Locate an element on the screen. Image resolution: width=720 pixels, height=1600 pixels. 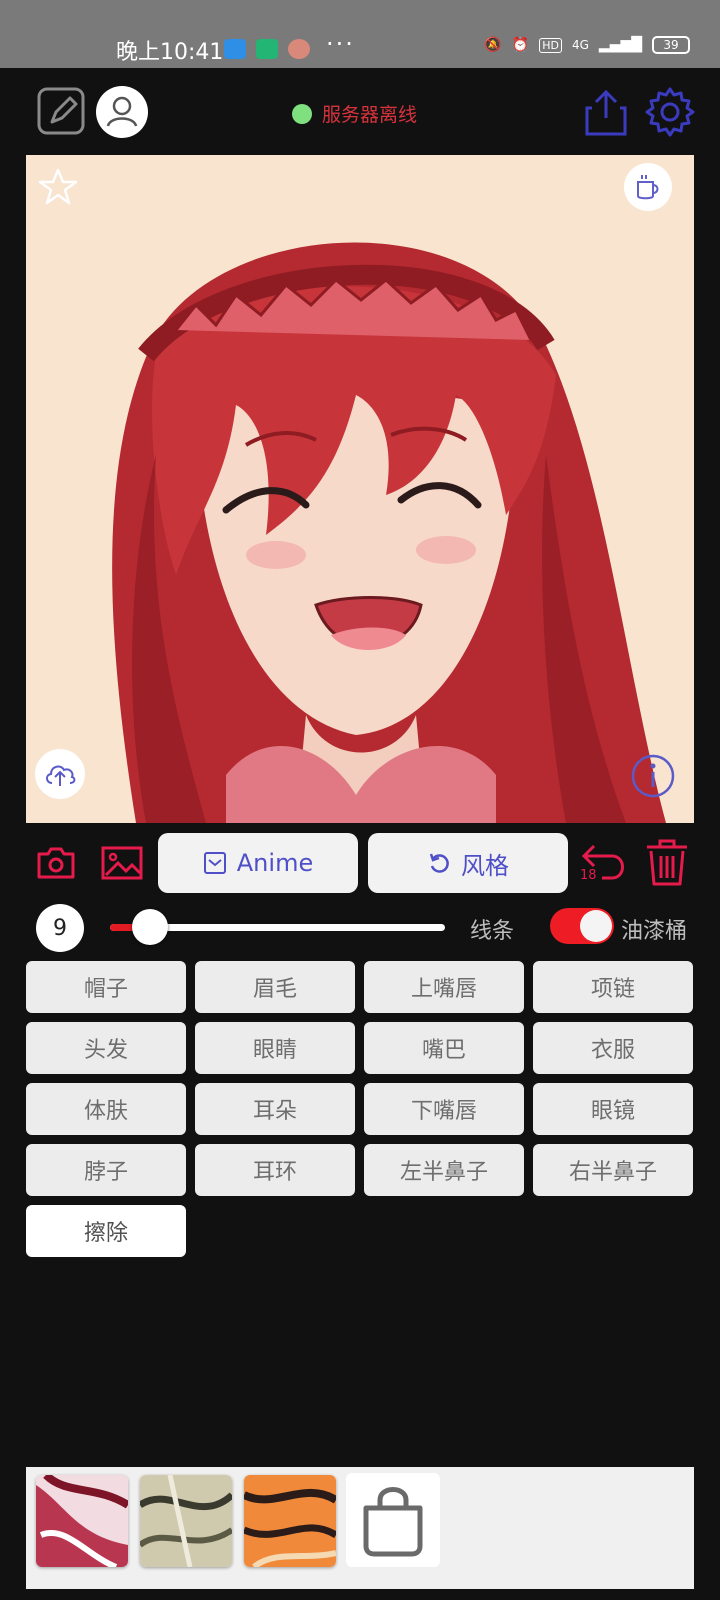
part-button: 项链 is located at coordinates (613, 987).